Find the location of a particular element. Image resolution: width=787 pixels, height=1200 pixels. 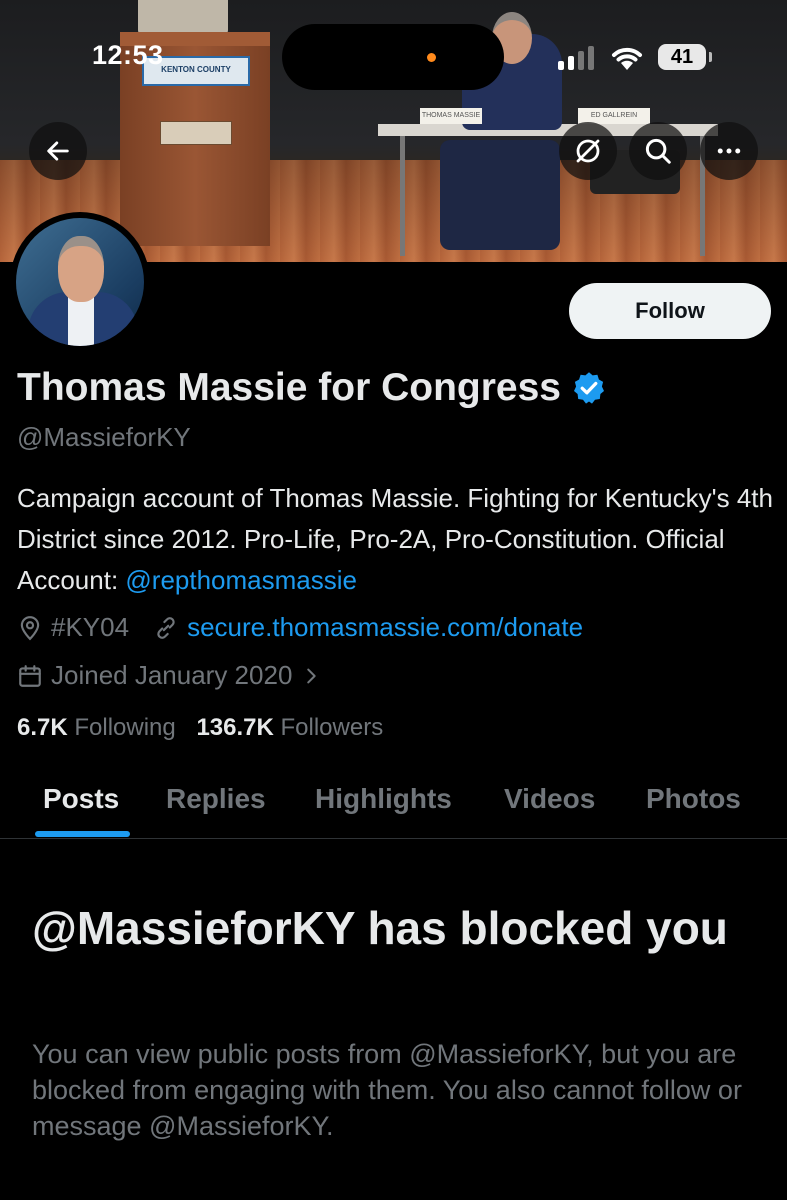

more-options-button is located at coordinates (729, 151).